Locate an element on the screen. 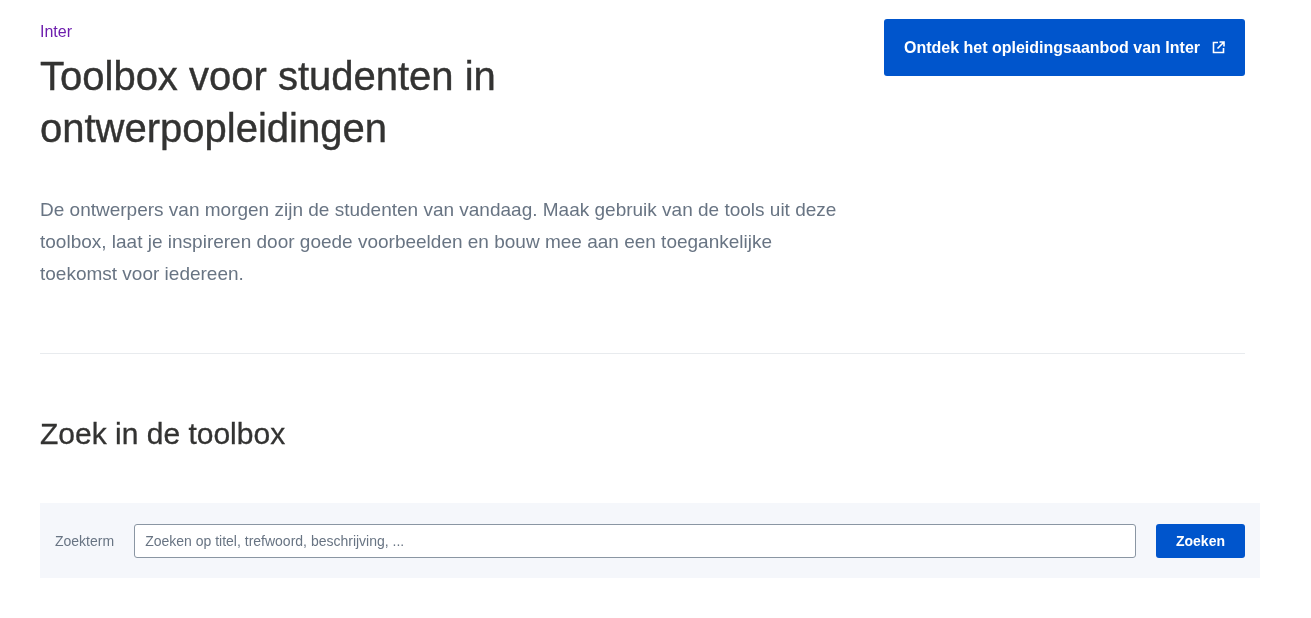 Image resolution: width=1311 pixels, height=618 pixels. external-link-icon is located at coordinates (1218, 47).